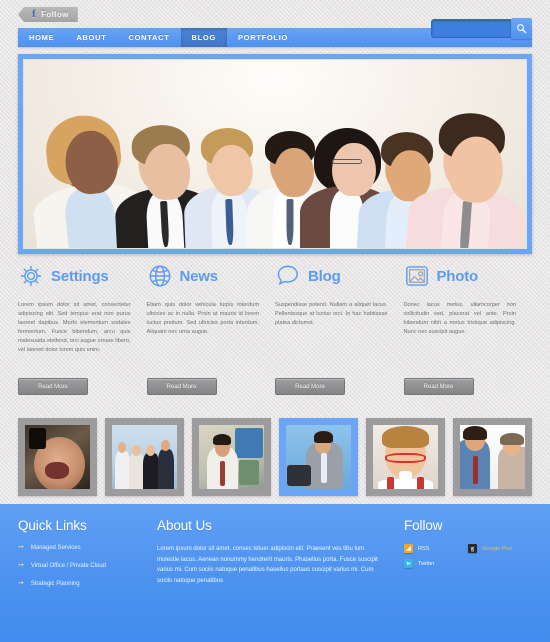  Describe the element at coordinates (471, 28) in the screenshot. I see `search-input` at that location.